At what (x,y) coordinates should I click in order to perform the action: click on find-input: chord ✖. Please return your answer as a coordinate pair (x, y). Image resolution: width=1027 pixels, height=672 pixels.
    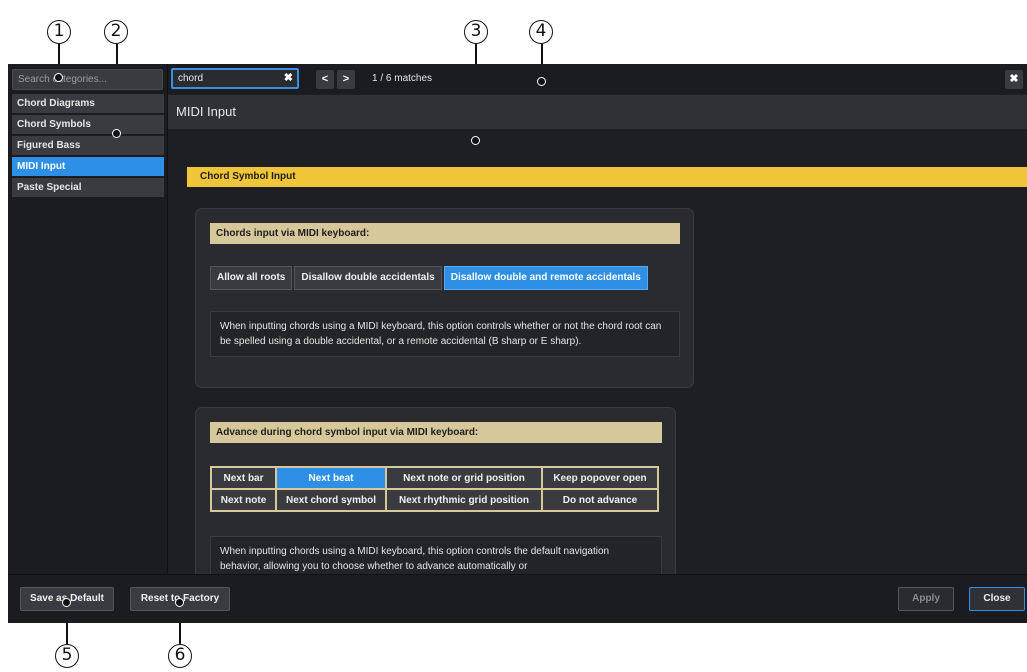
    Looking at the image, I should click on (235, 78).